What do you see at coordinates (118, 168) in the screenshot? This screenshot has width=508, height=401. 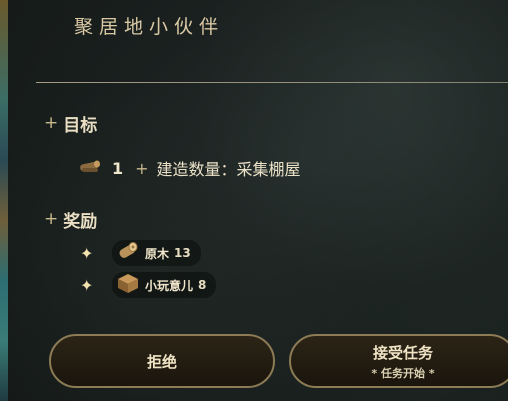 I see `objective-count: 1` at bounding box center [118, 168].